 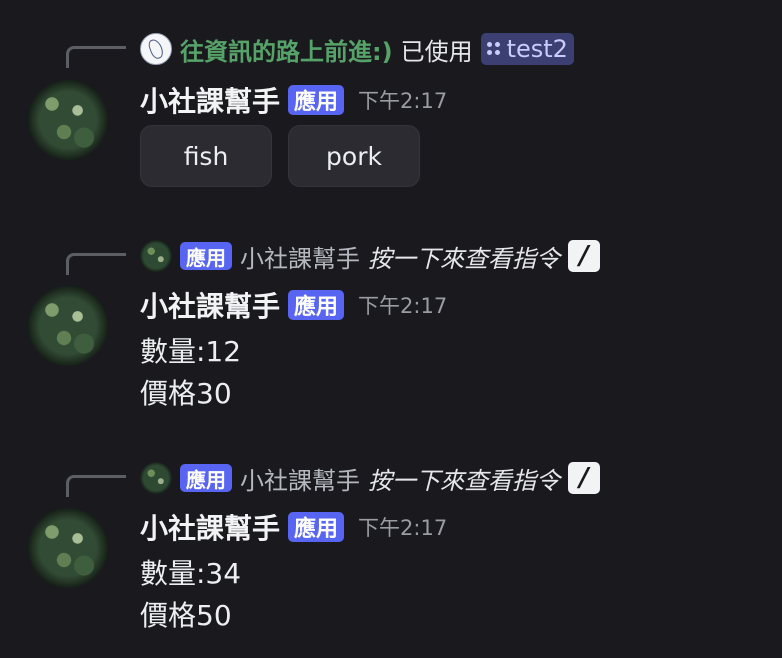 What do you see at coordinates (186, 615) in the screenshot?
I see `price-line: 價格50` at bounding box center [186, 615].